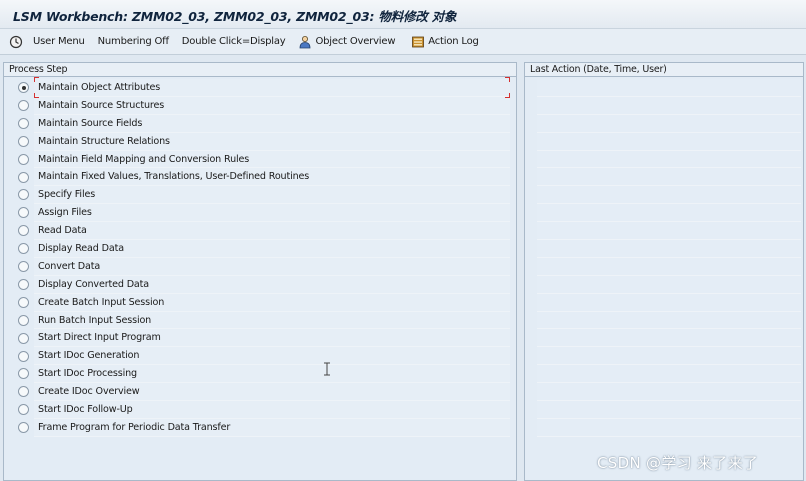 The image size is (806, 481). I want to click on person-icon, so click(305, 42).